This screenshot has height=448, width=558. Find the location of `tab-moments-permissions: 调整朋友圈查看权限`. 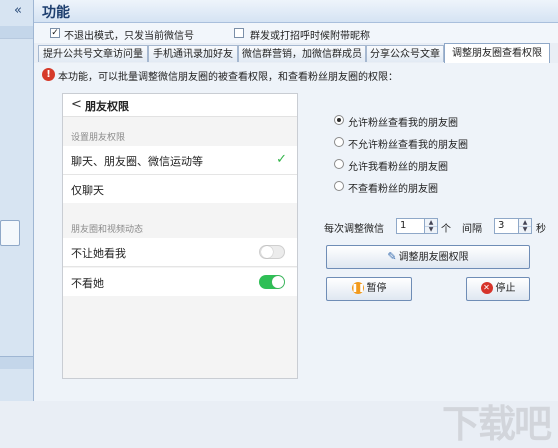

tab-moments-permissions: 调整朋友圈查看权限 is located at coordinates (497, 53).